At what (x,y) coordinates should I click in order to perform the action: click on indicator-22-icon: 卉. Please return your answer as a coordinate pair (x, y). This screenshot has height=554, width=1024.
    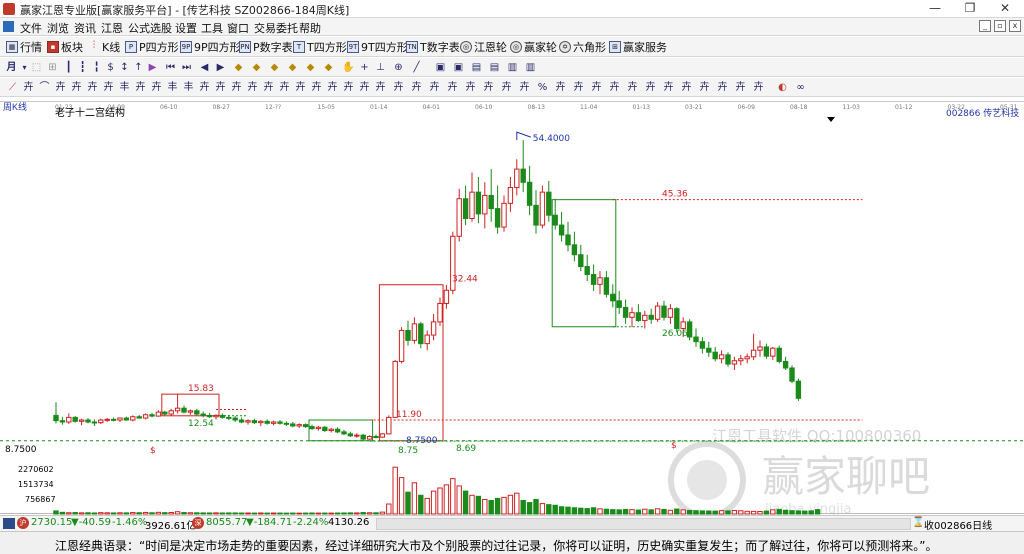
    Looking at the image, I should click on (348, 87).